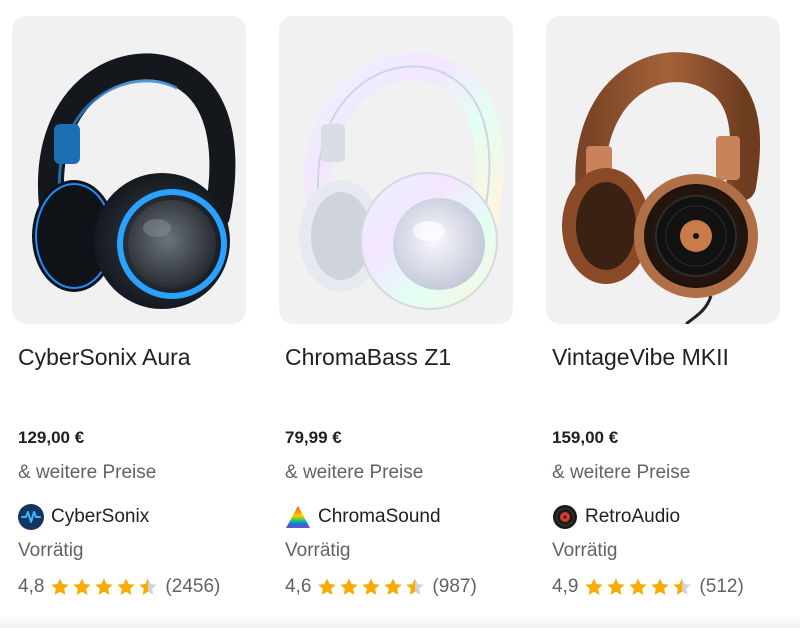 This screenshot has width=800, height=628. I want to click on rainbow-triangle-logo-icon, so click(298, 517).